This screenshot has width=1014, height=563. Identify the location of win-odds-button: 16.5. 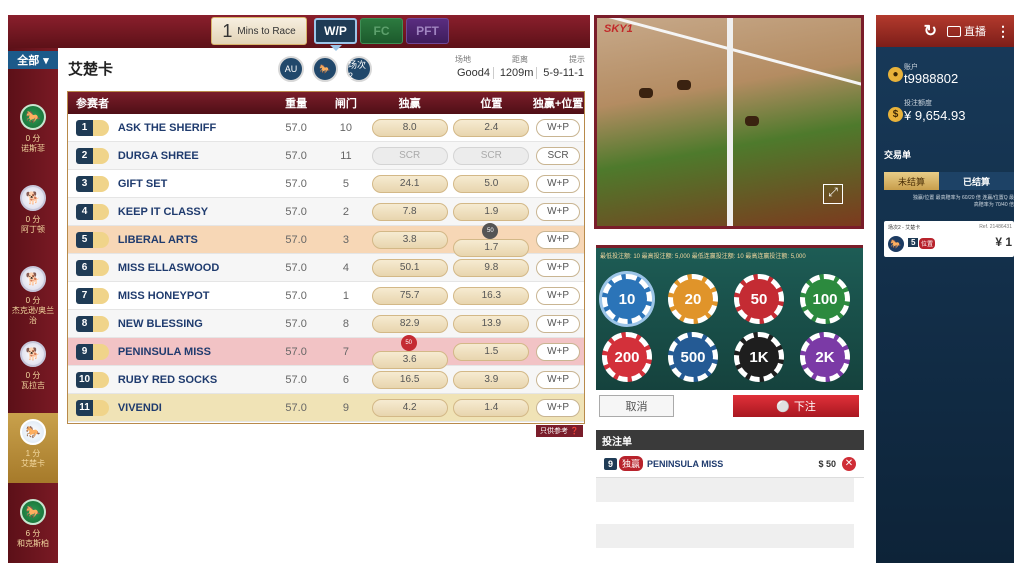
(409, 379).